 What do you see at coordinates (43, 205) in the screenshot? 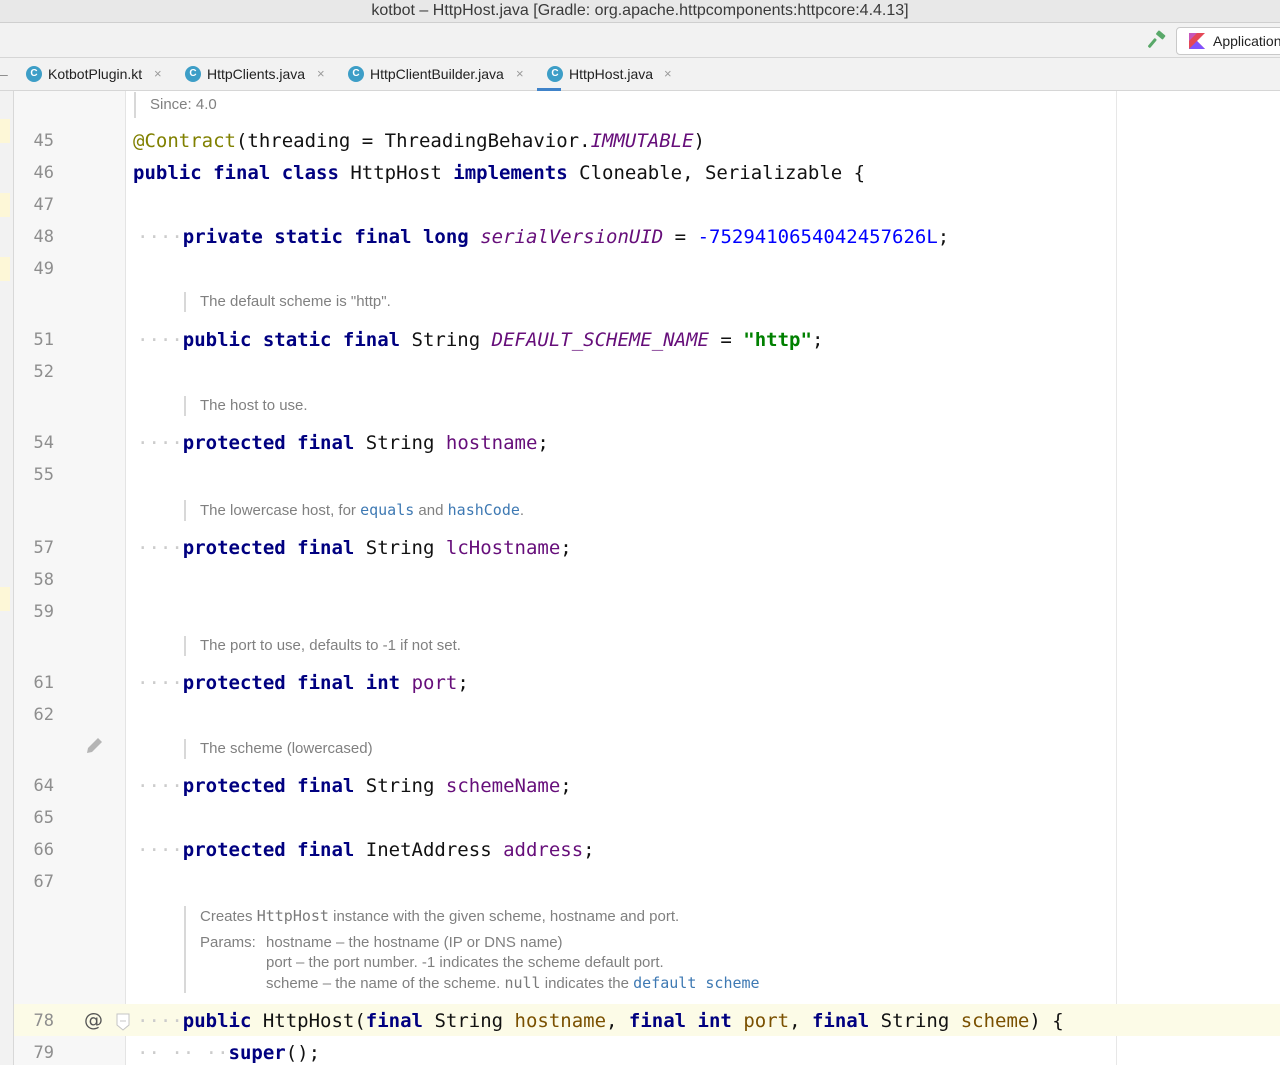
I see `line-number: 47` at bounding box center [43, 205].